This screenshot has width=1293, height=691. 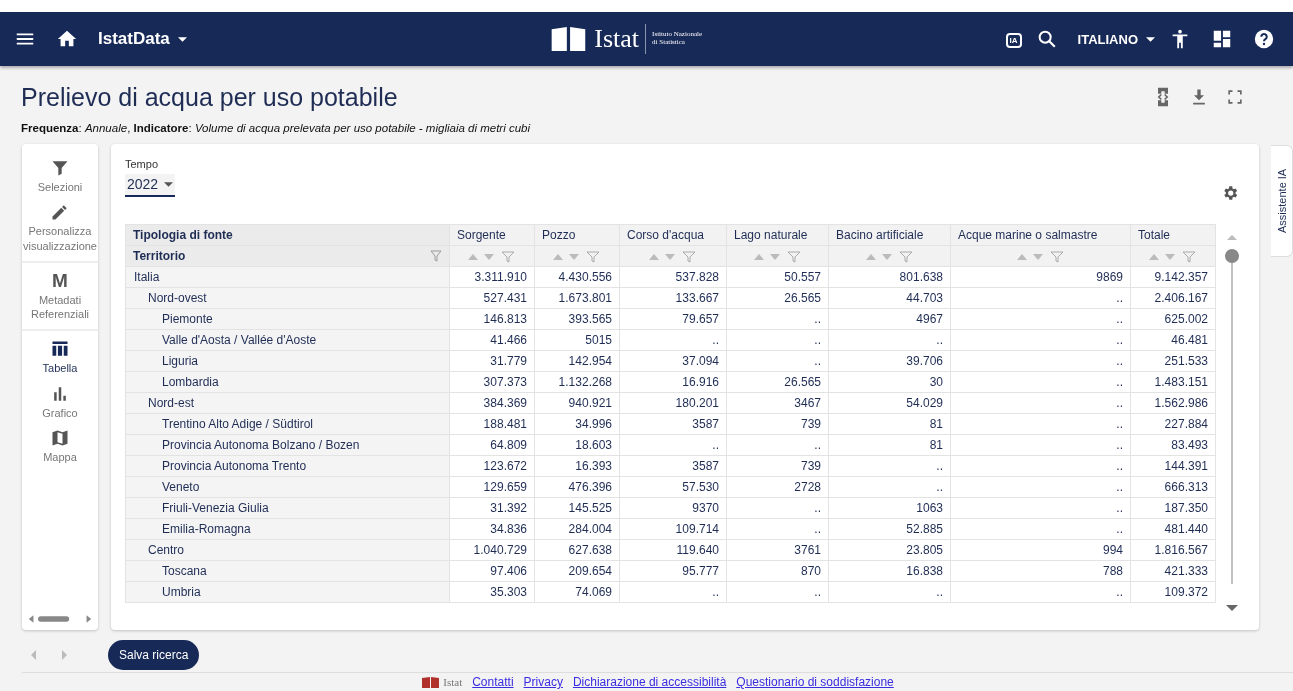 I want to click on table-cell: 209.654, so click(x=577, y=571).